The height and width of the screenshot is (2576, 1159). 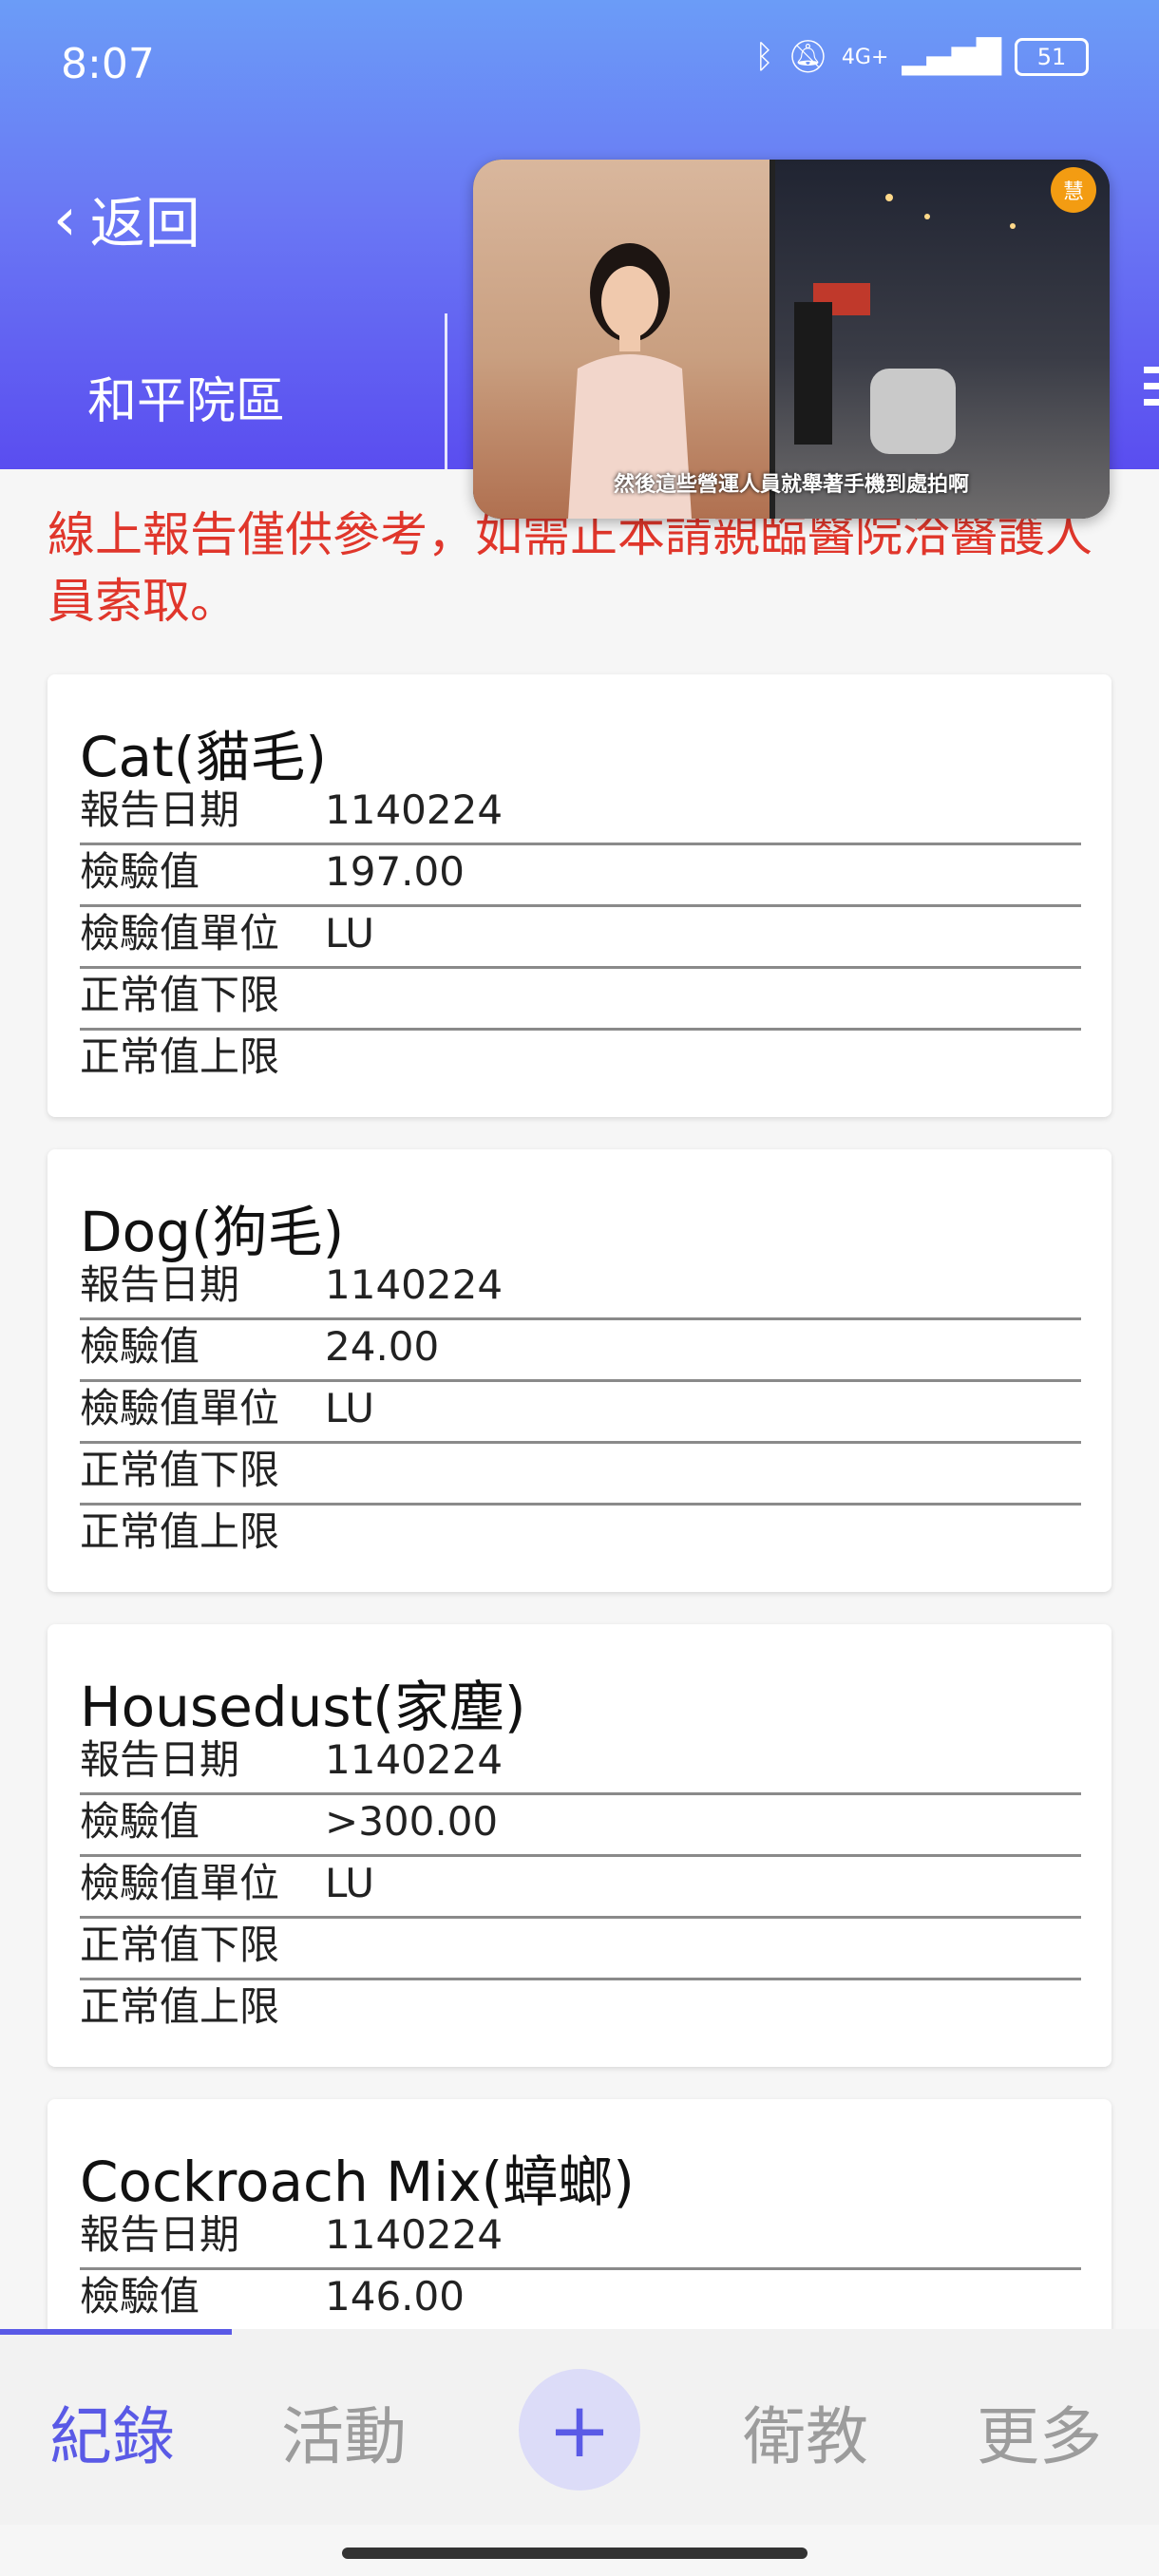 I want to click on tab-education: 衛教, so click(x=805, y=2431).